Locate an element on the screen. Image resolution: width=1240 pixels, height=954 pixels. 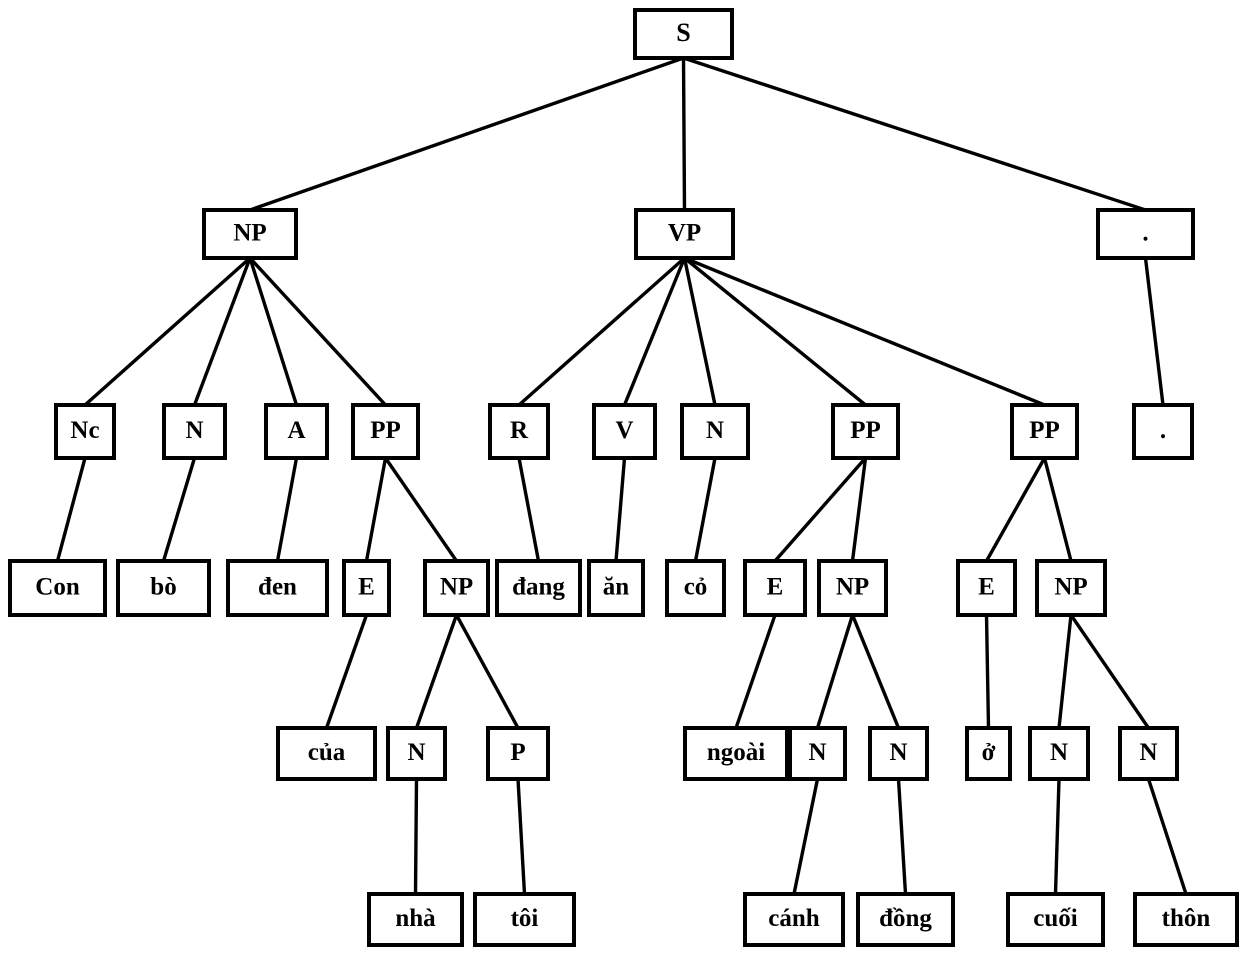
tree-edge-n5-to-w_dong is located at coordinates (902, 836).